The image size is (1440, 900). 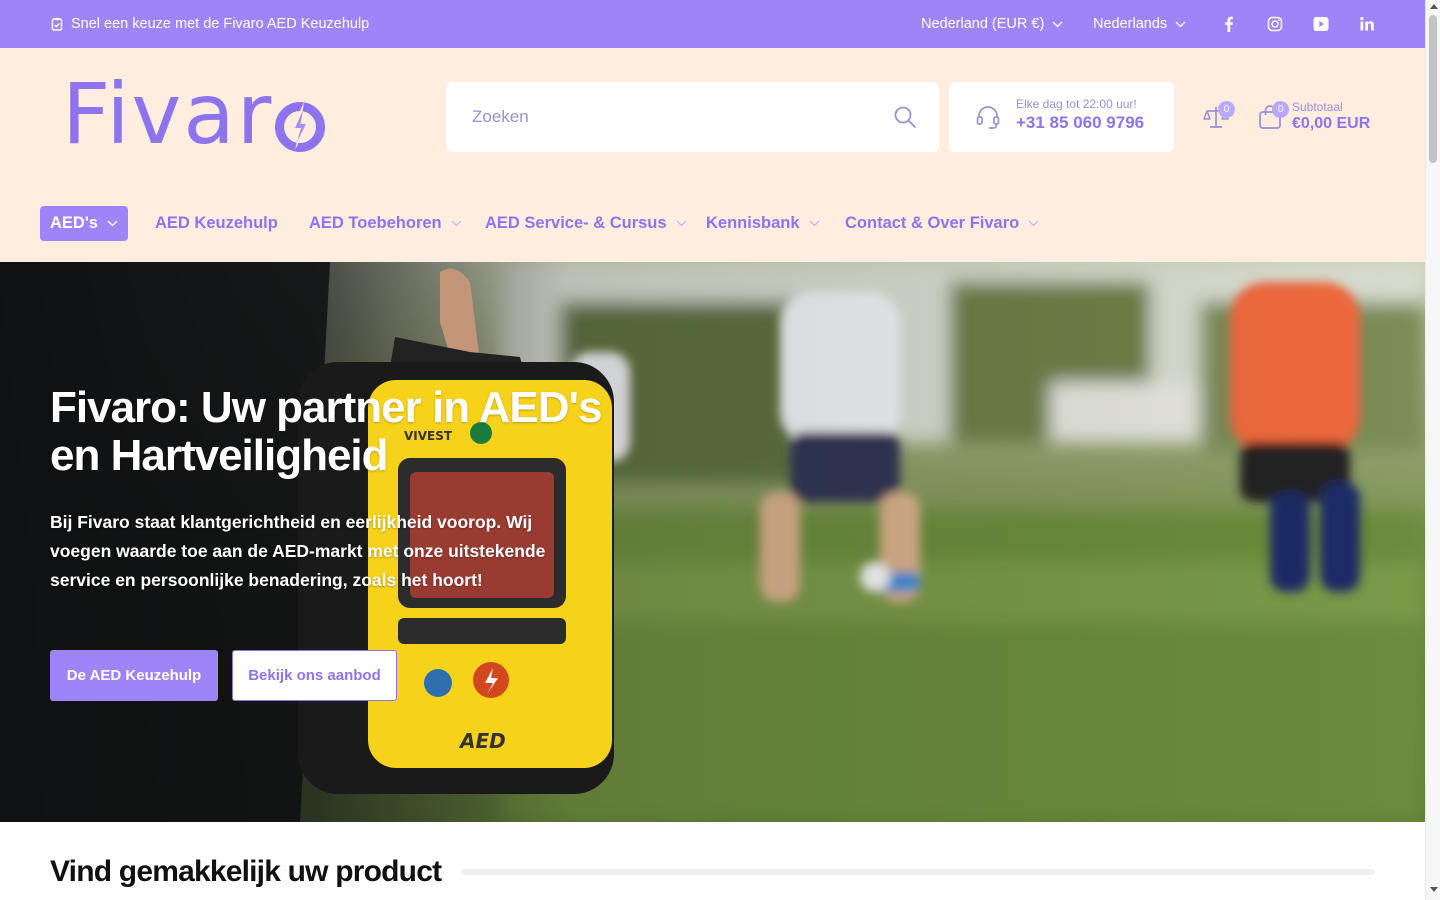 What do you see at coordinates (1434, 6) in the screenshot?
I see `scroll-up-arrow-icon` at bounding box center [1434, 6].